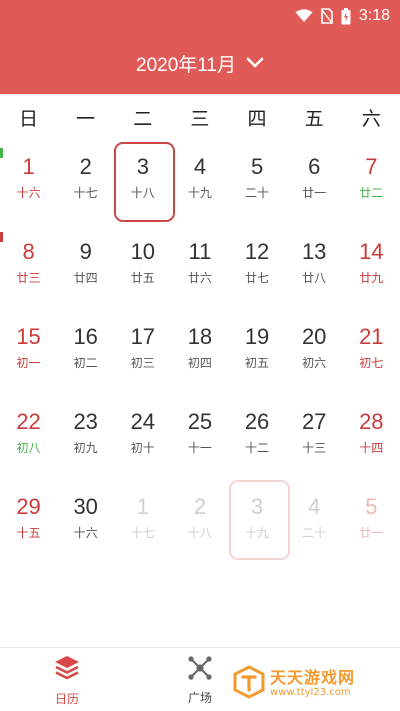 The height and width of the screenshot is (711, 400). Describe the element at coordinates (314, 336) in the screenshot. I see `day-number: 20` at that location.